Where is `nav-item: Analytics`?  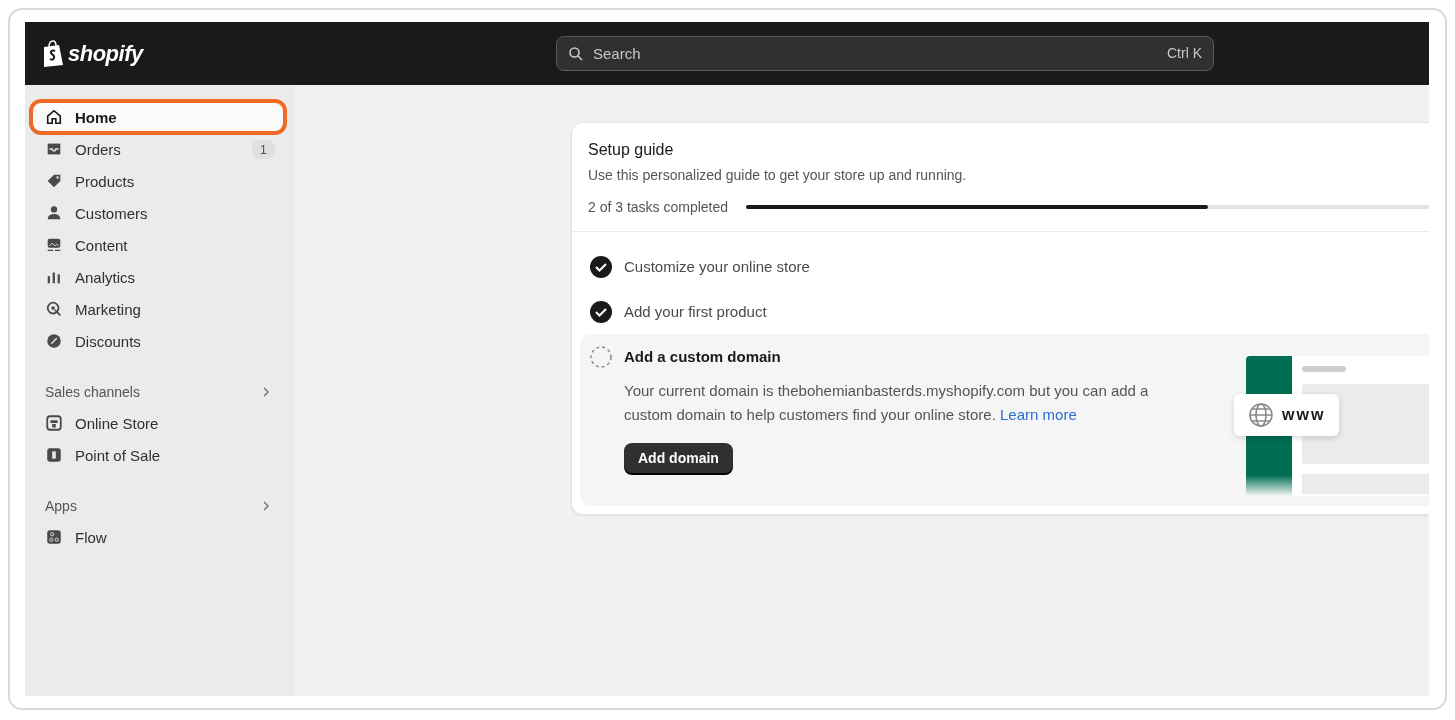
nav-item: Analytics is located at coordinates (158, 277).